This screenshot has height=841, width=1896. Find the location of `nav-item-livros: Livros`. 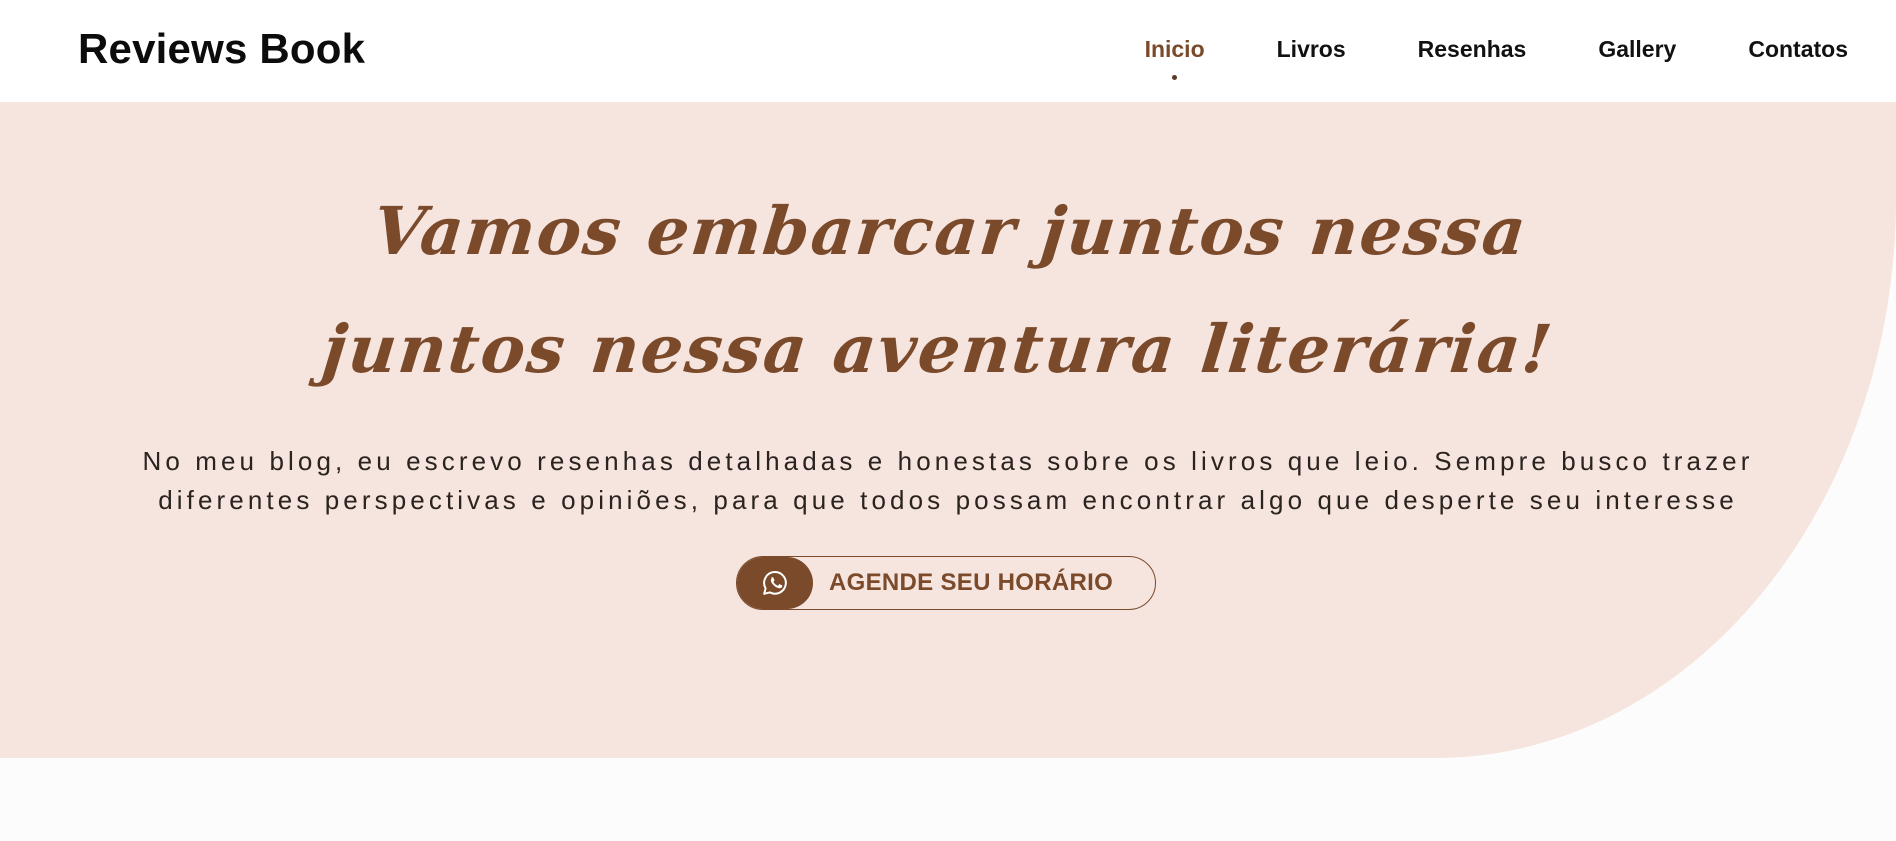

nav-item-livros: Livros is located at coordinates (1311, 49).